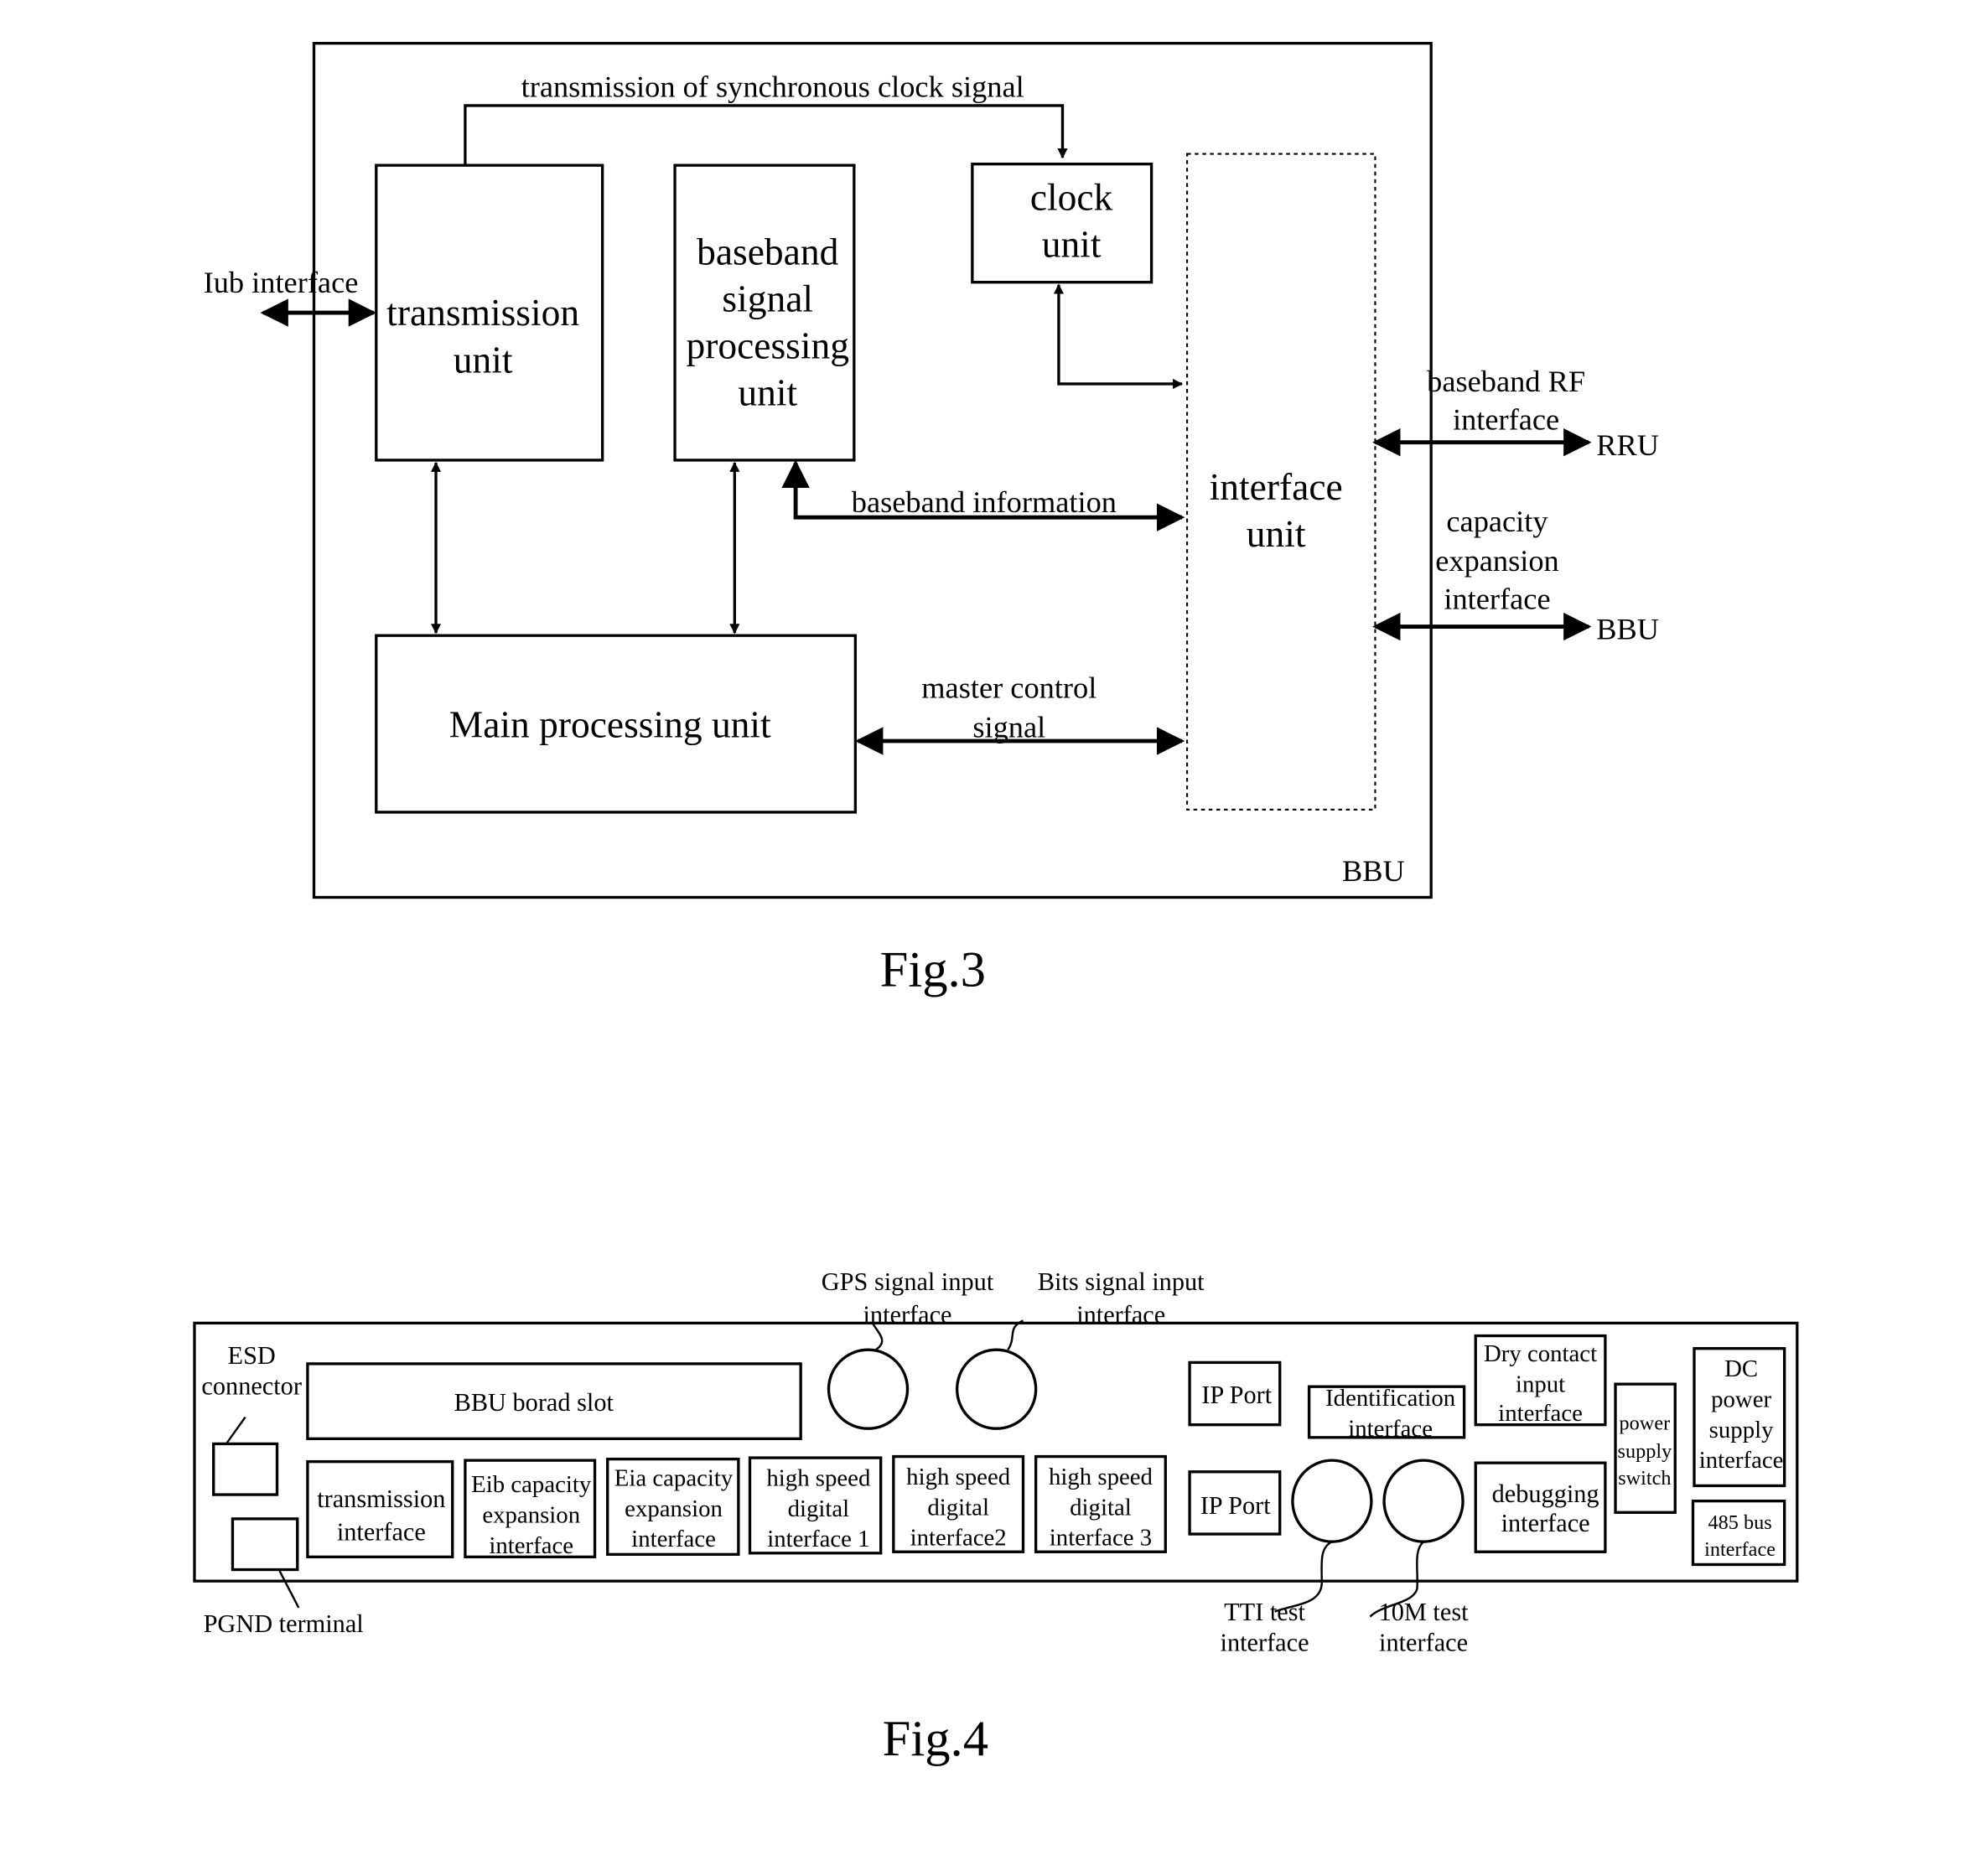  What do you see at coordinates (819, 1508) in the screenshot?
I see `hsdi1-label-2: digital` at bounding box center [819, 1508].